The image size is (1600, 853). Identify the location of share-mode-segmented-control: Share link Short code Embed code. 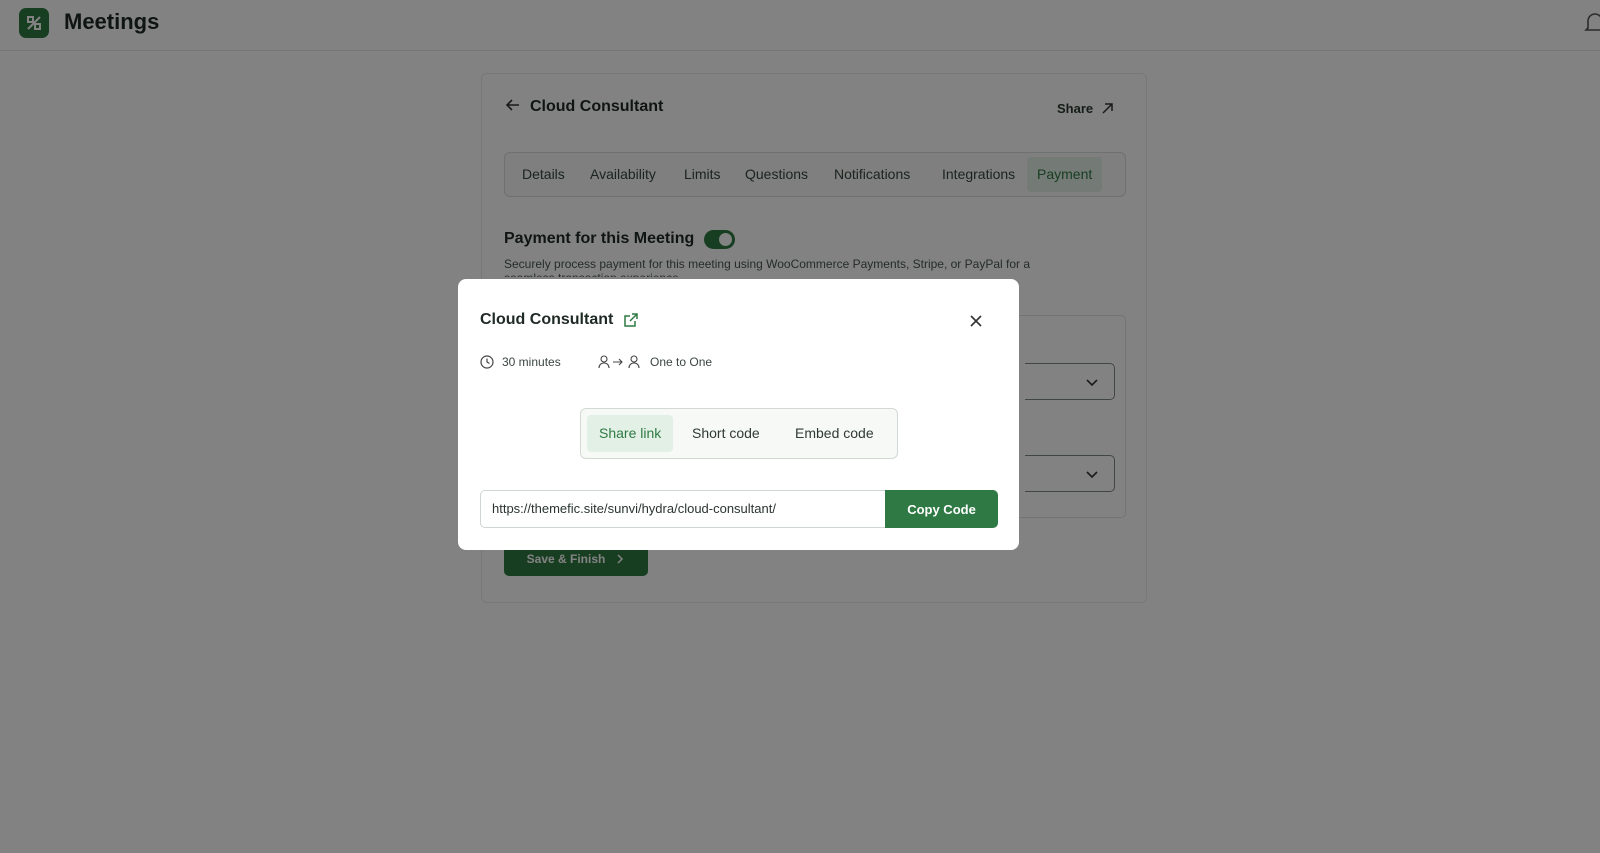
(739, 433).